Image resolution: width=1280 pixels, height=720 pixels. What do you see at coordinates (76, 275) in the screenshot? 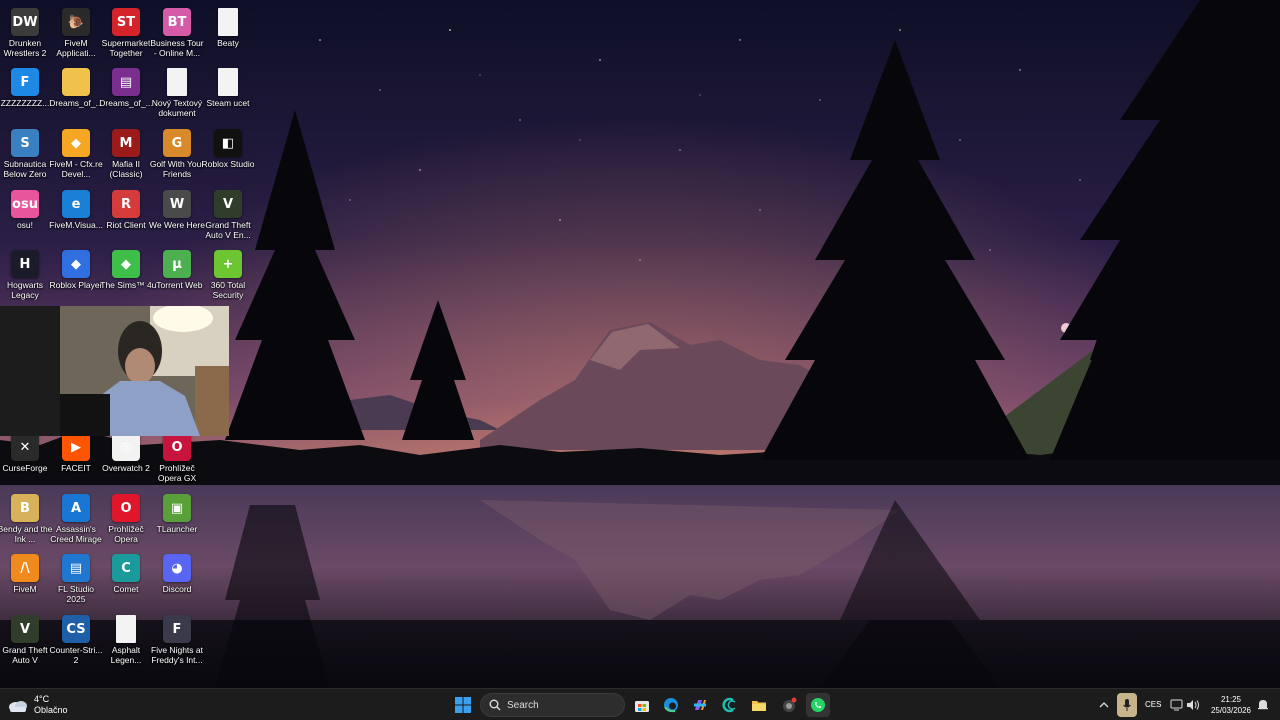
I see `desktop-icon: ◆ Roblox Player` at bounding box center [76, 275].